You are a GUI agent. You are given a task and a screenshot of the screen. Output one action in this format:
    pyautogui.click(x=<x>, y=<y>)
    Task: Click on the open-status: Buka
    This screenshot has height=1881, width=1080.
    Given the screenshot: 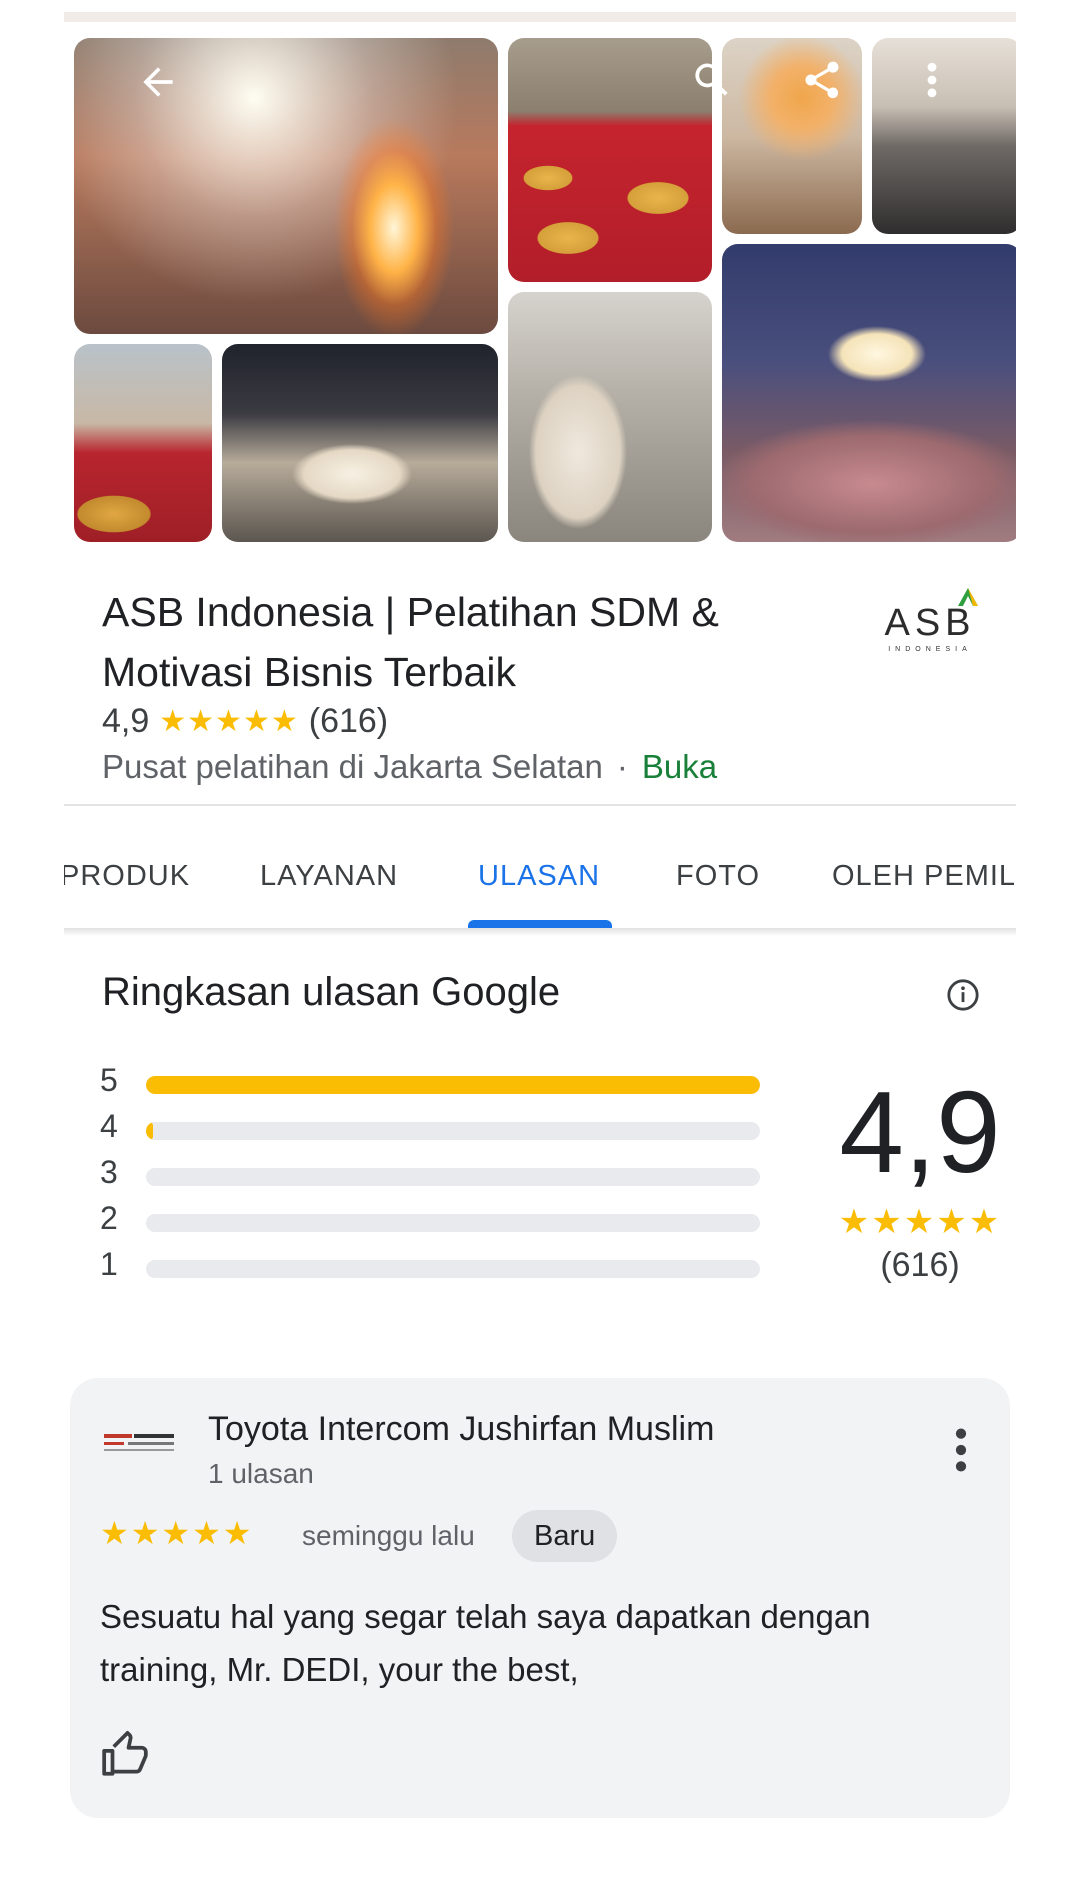 What is the action you would take?
    pyautogui.click(x=679, y=766)
    